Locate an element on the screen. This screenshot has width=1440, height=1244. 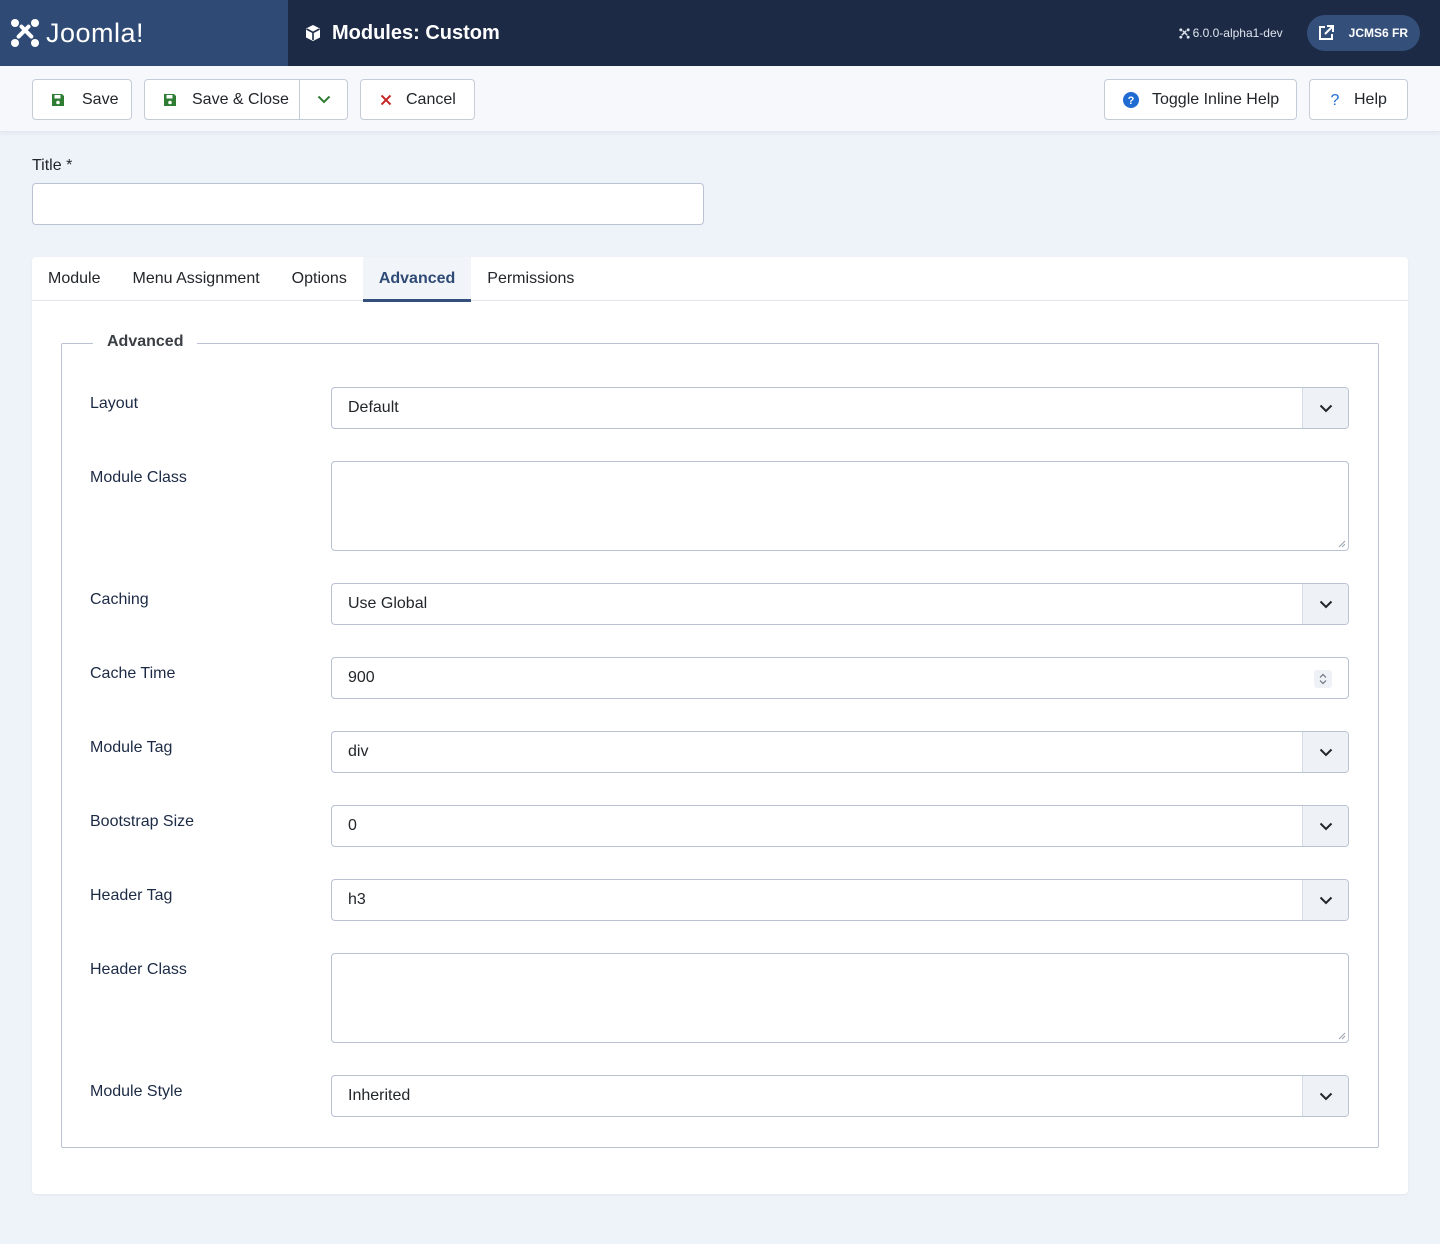
cube-icon is located at coordinates (313, 33).